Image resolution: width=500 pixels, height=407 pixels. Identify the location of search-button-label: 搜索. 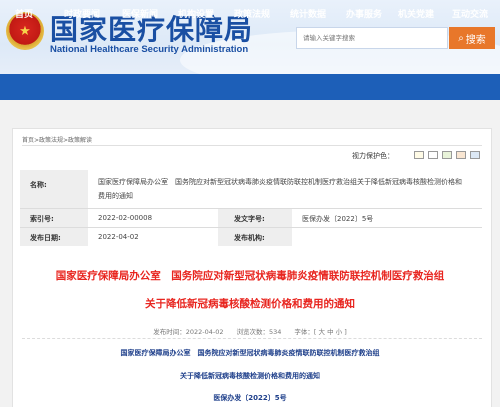
(475, 40).